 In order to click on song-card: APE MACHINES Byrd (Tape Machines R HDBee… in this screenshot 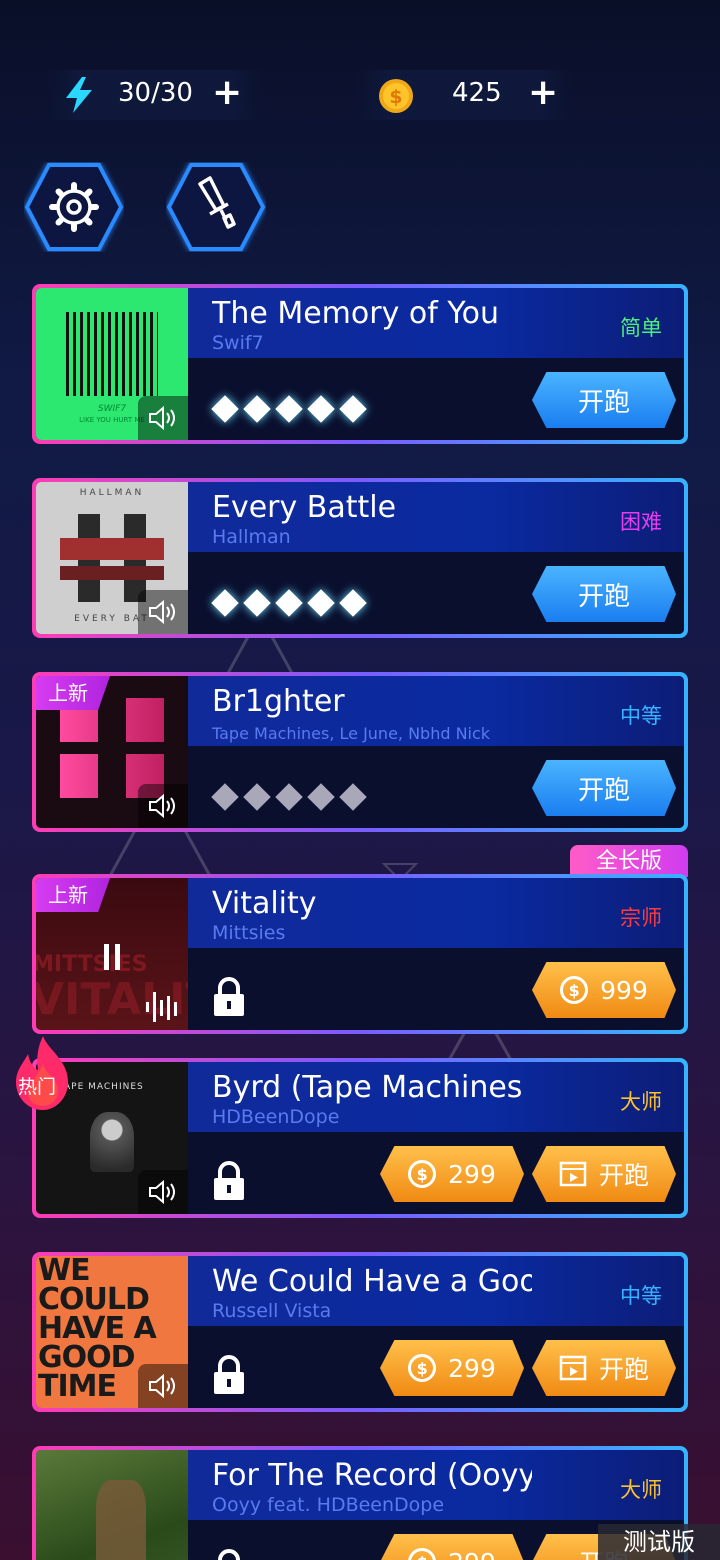, I will do `click(360, 1138)`.